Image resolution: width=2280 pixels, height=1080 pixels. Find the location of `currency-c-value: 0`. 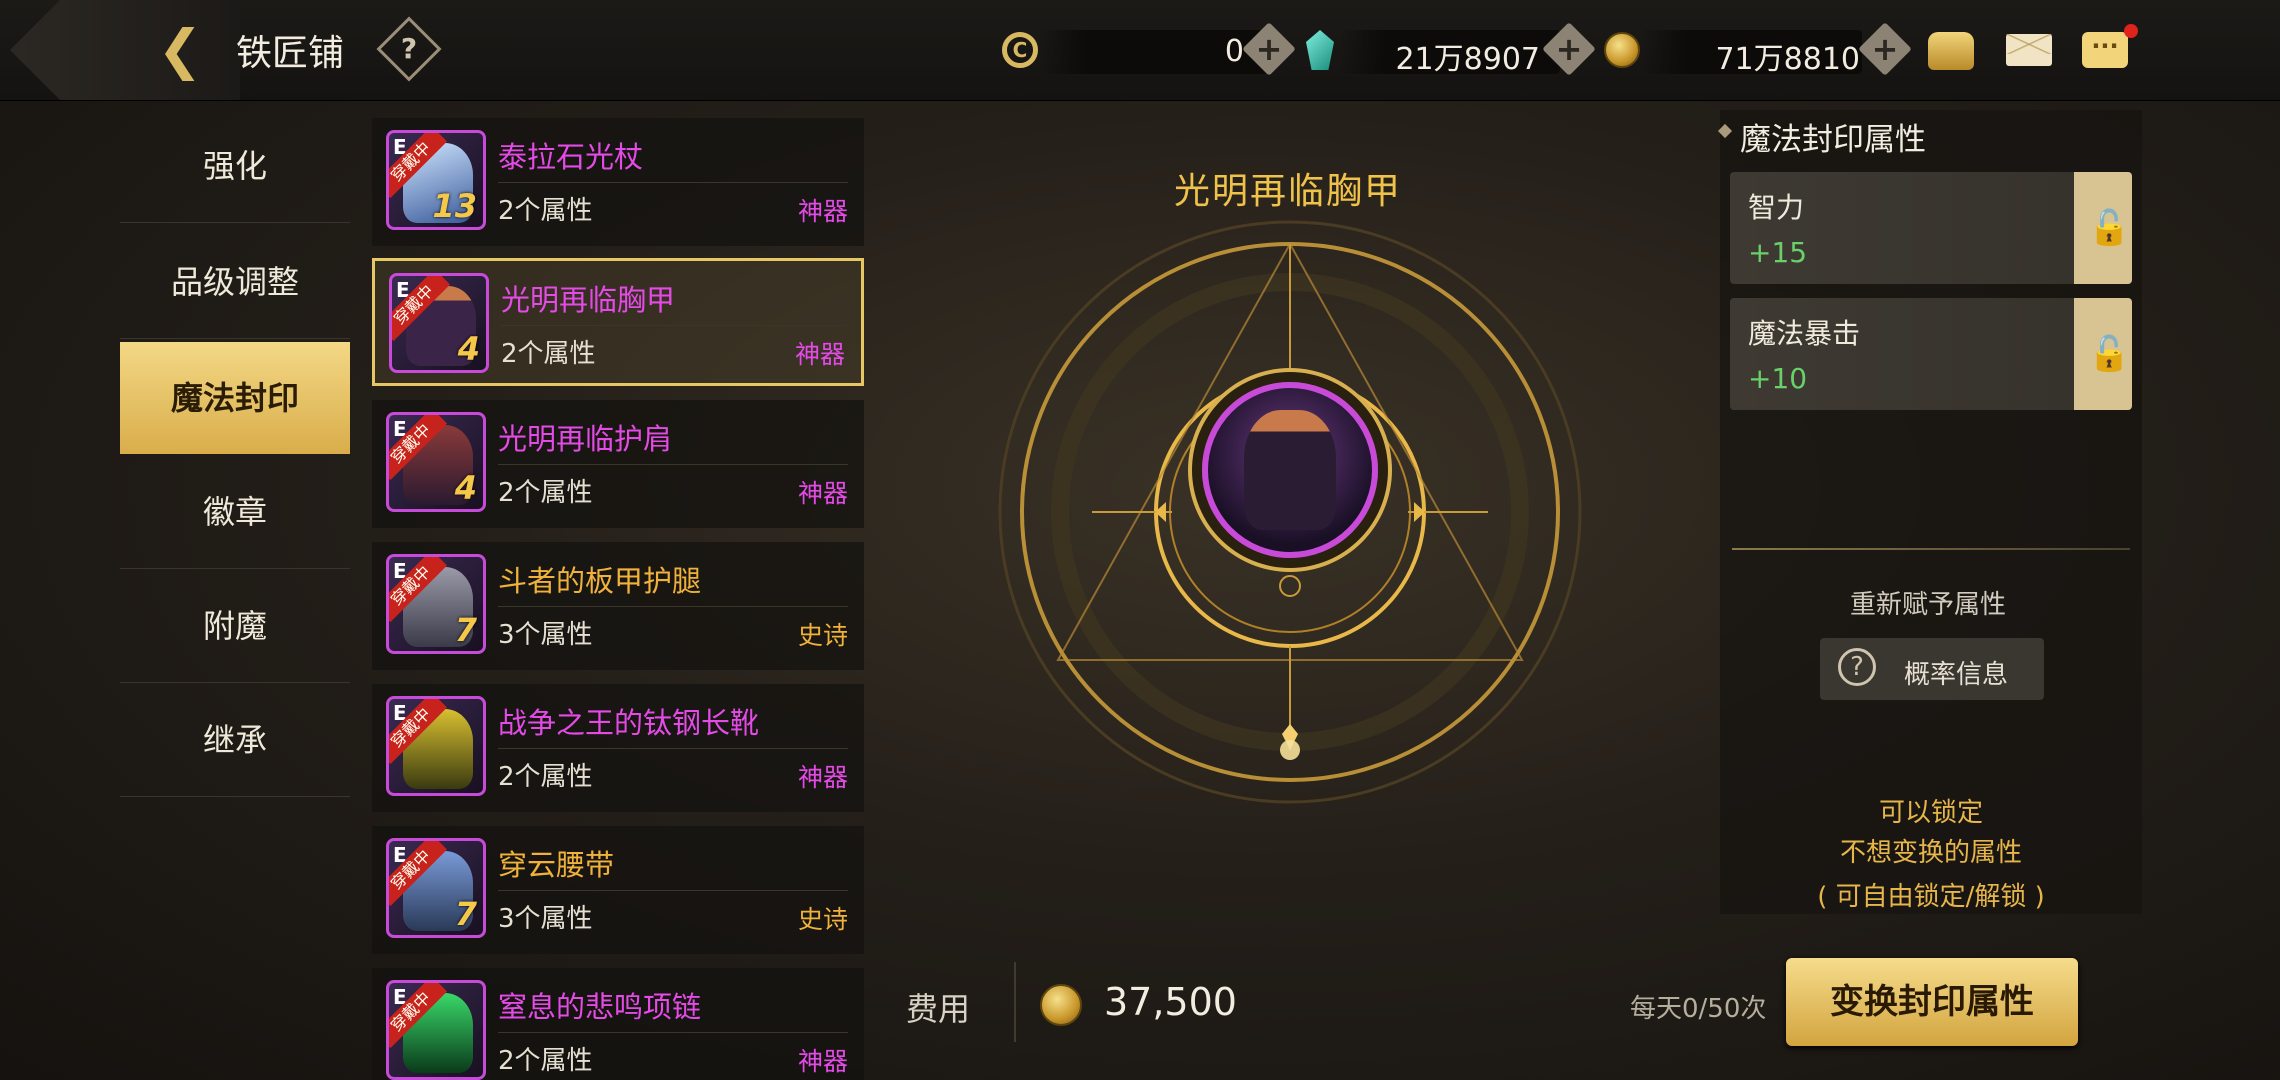

currency-c-value: 0 is located at coordinates (1234, 51).